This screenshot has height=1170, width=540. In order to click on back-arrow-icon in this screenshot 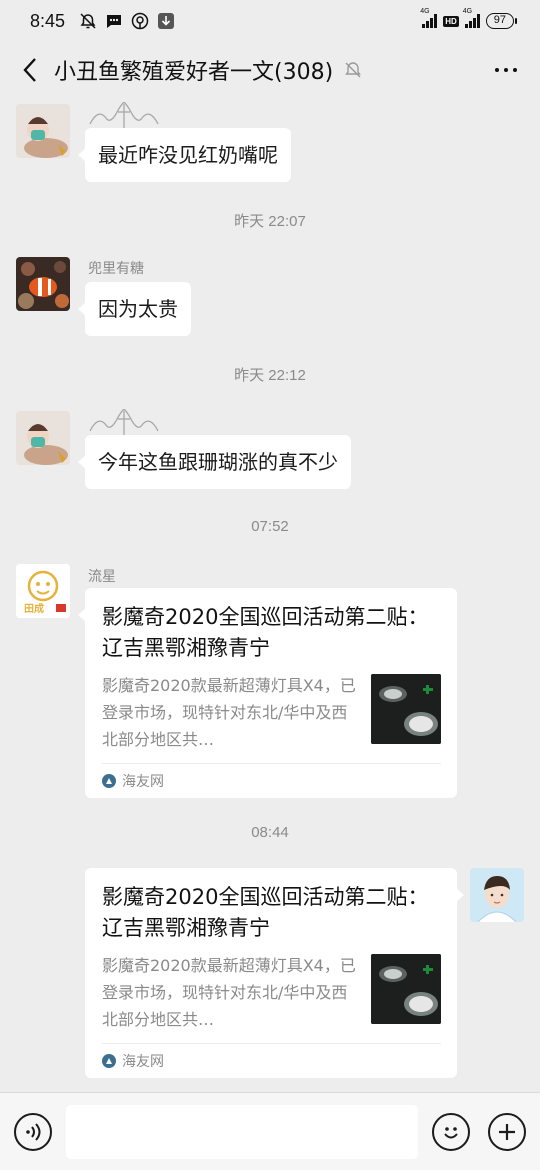, I will do `click(29, 70)`.